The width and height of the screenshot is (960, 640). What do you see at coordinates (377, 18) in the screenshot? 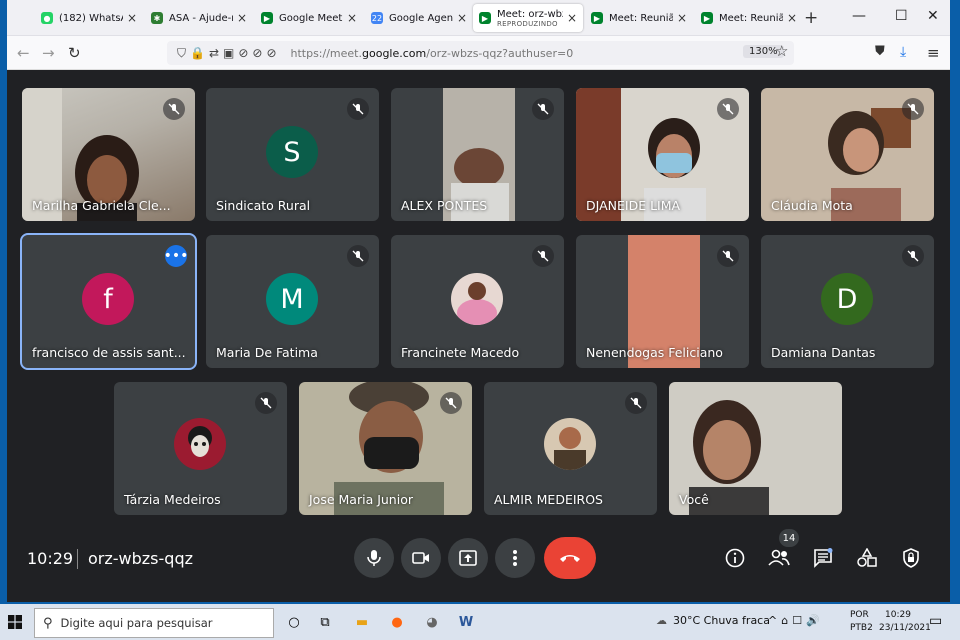
I see `calendar-icon: 22` at bounding box center [377, 18].